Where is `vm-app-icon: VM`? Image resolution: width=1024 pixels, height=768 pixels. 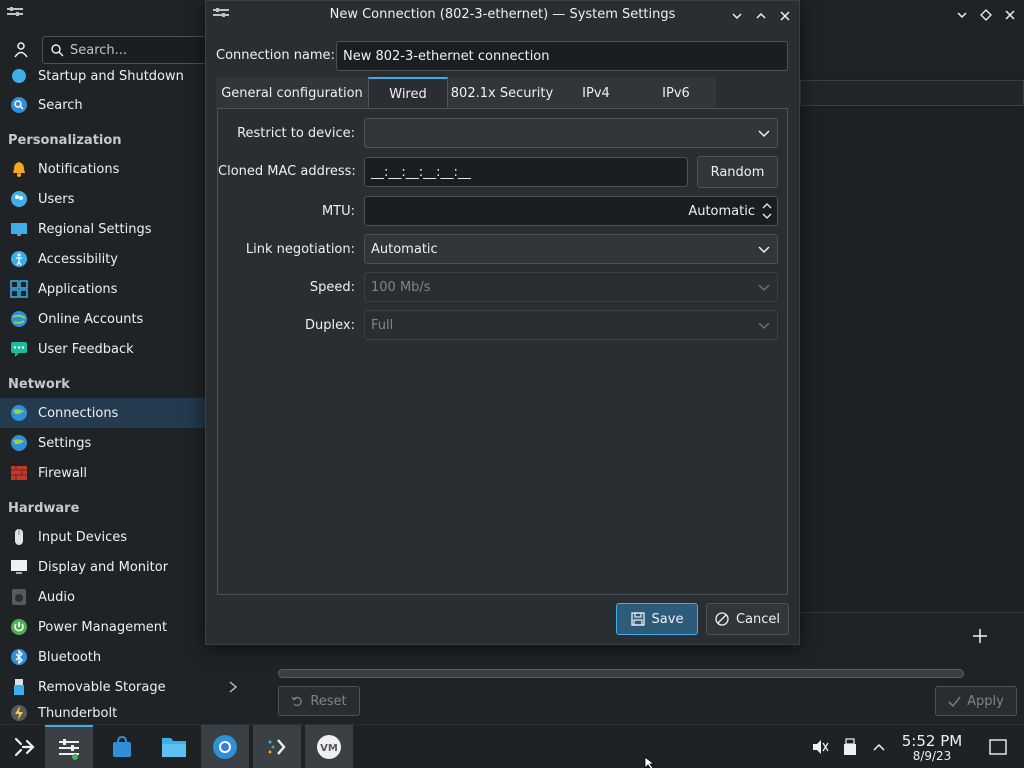 vm-app-icon: VM is located at coordinates (329, 747).